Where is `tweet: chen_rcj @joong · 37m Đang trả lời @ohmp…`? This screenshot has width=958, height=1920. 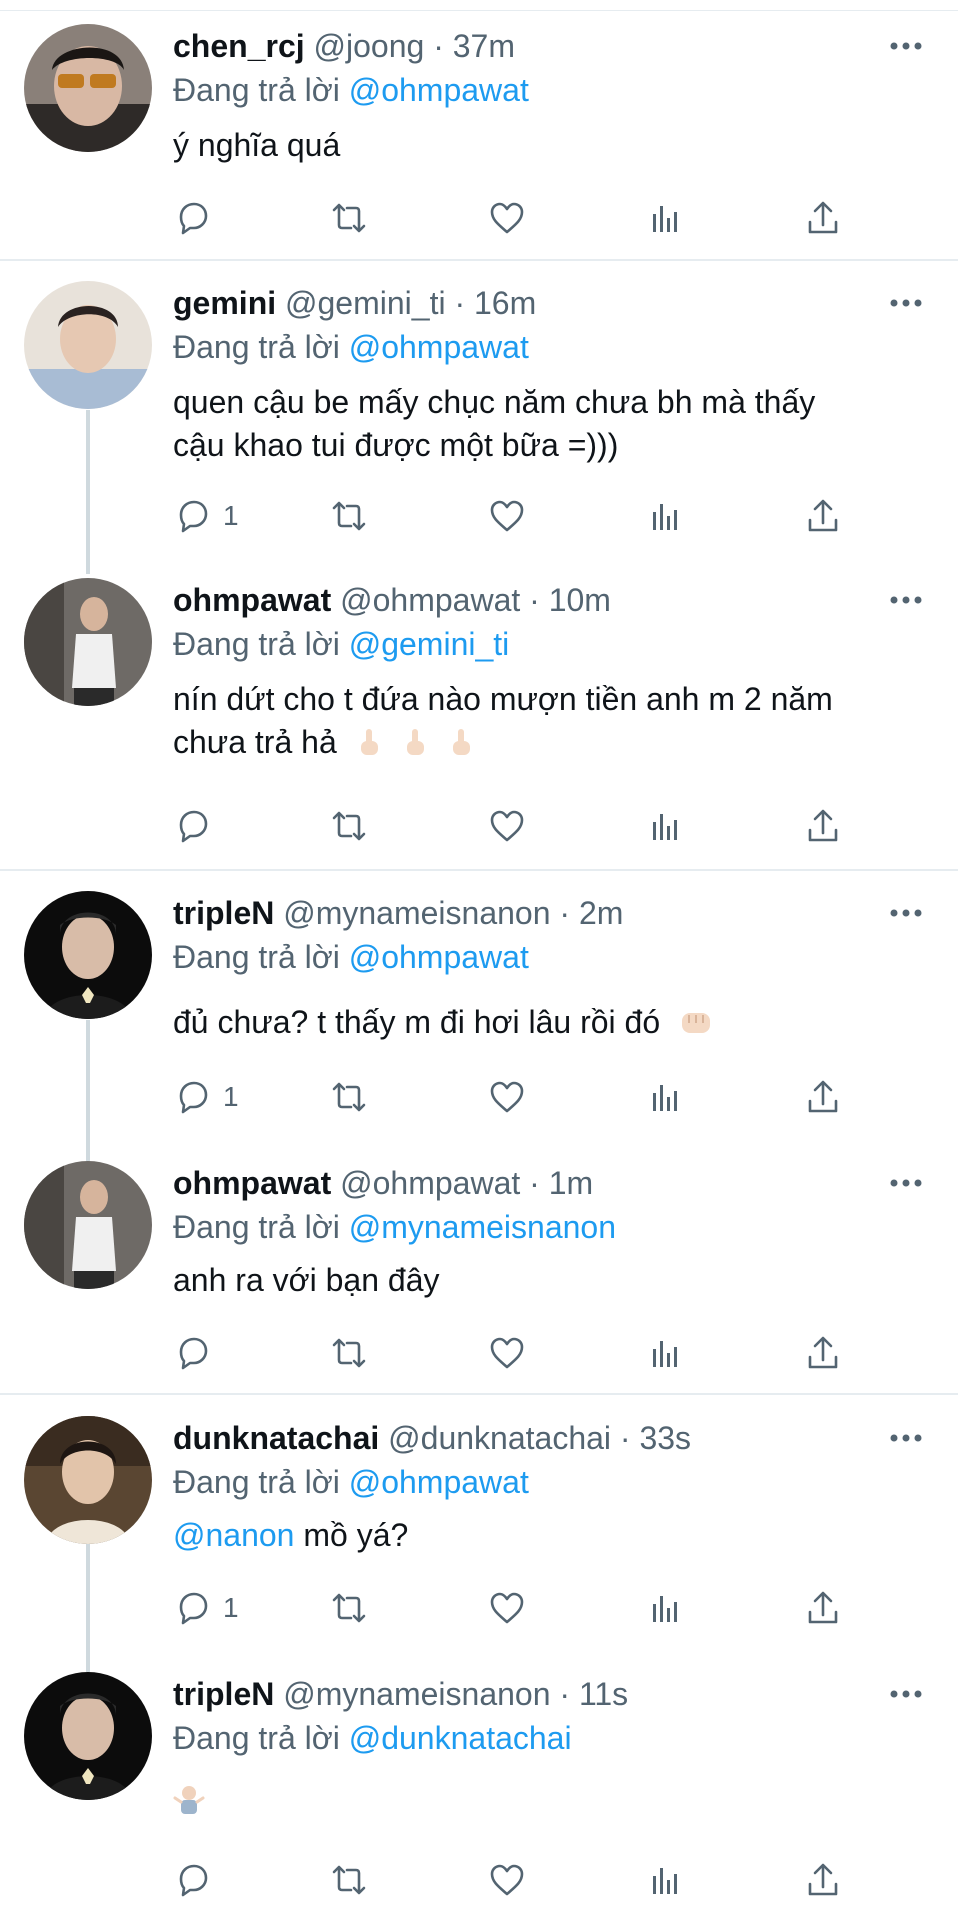 tweet: chen_rcj @joong · 37m Đang trả lời @ohmp… is located at coordinates (479, 142).